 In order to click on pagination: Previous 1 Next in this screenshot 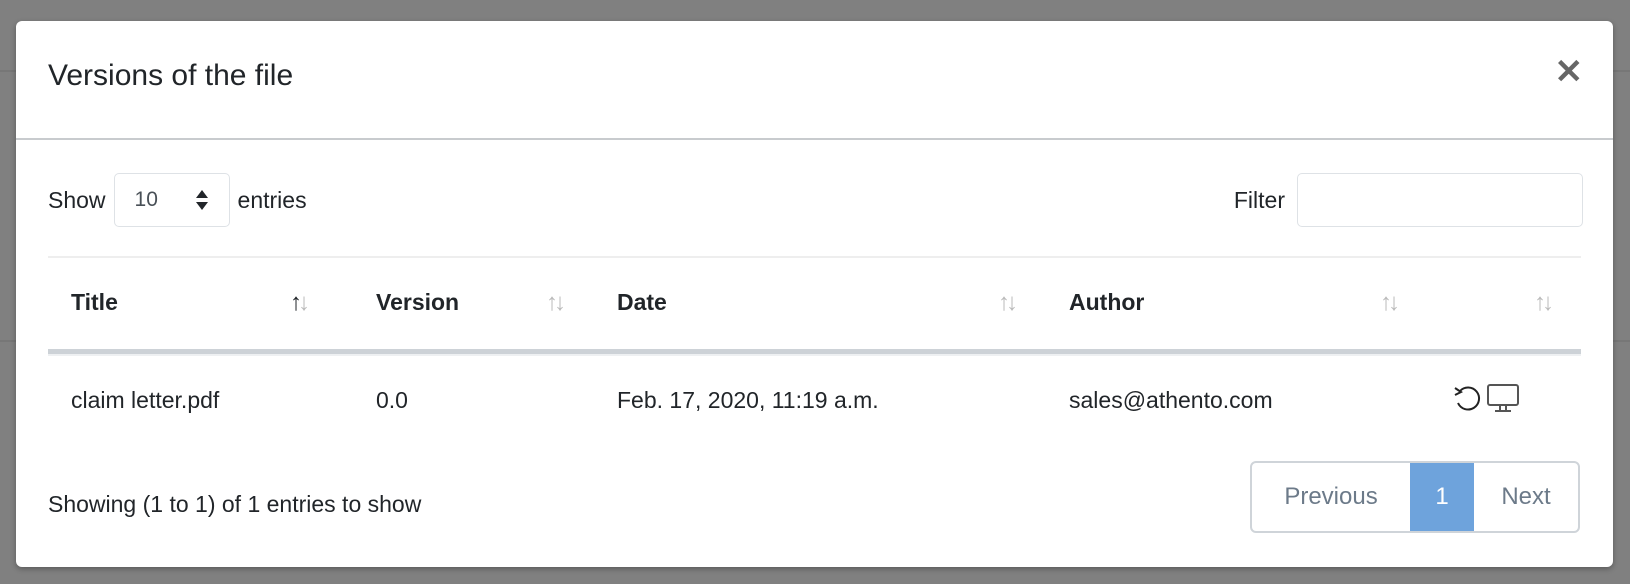, I will do `click(1415, 497)`.